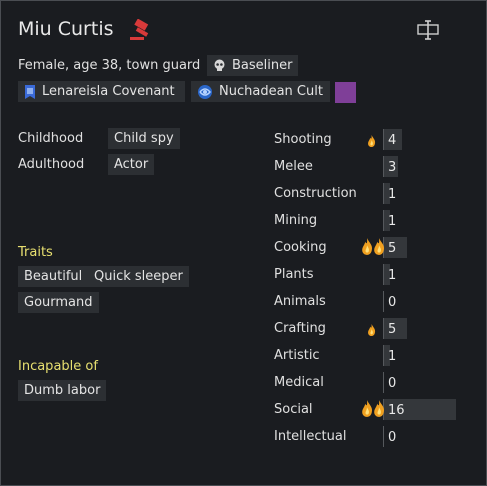  Describe the element at coordinates (219, 65) in the screenshot. I see `skull-icon` at that location.